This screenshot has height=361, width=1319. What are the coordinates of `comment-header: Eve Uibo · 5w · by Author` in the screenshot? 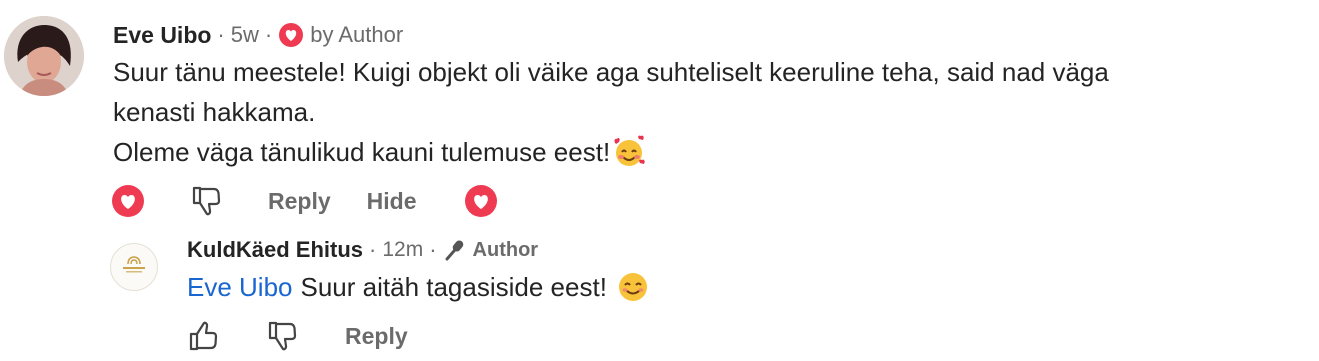 It's located at (258, 35).